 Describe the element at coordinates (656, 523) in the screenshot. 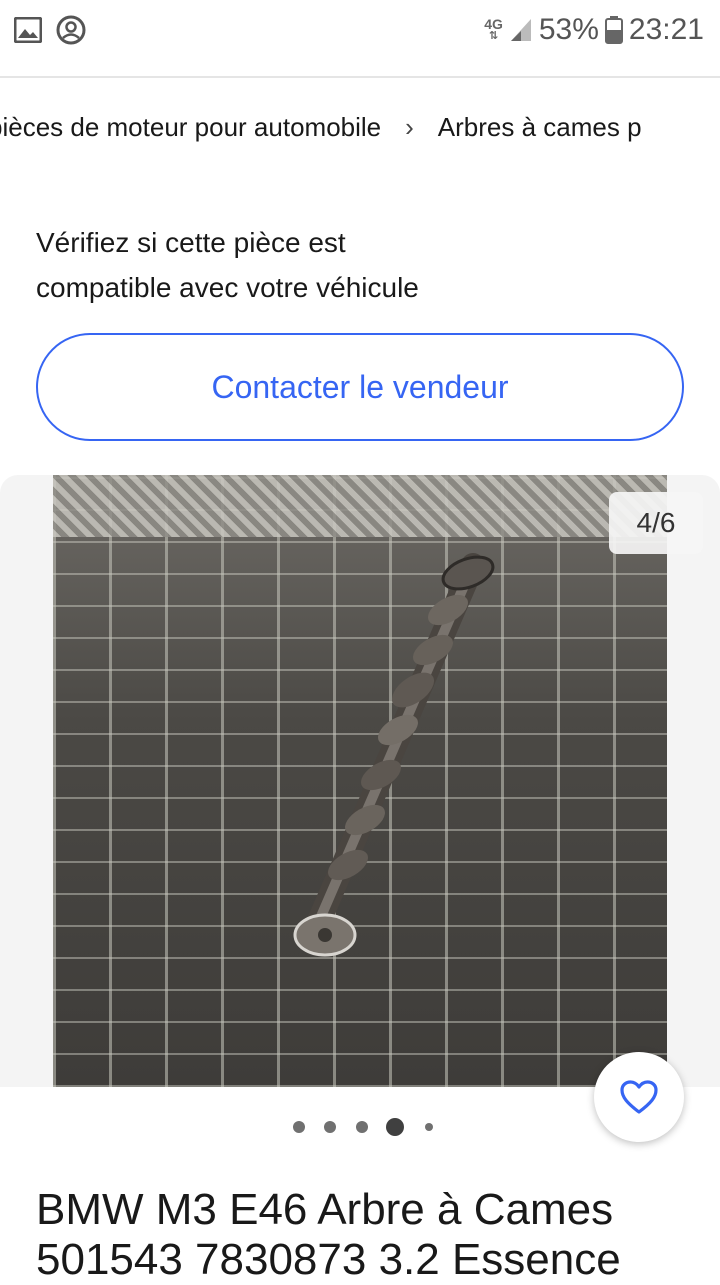

I see `image-counter: 4/6` at that location.